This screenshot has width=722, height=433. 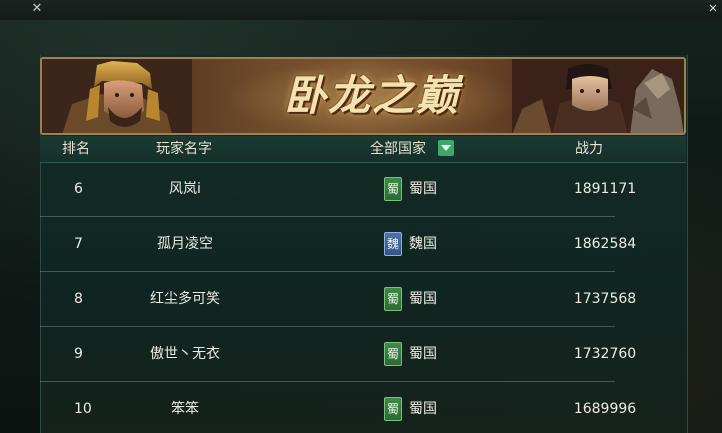 What do you see at coordinates (605, 354) in the screenshot?
I see `power-value: 1732760` at bounding box center [605, 354].